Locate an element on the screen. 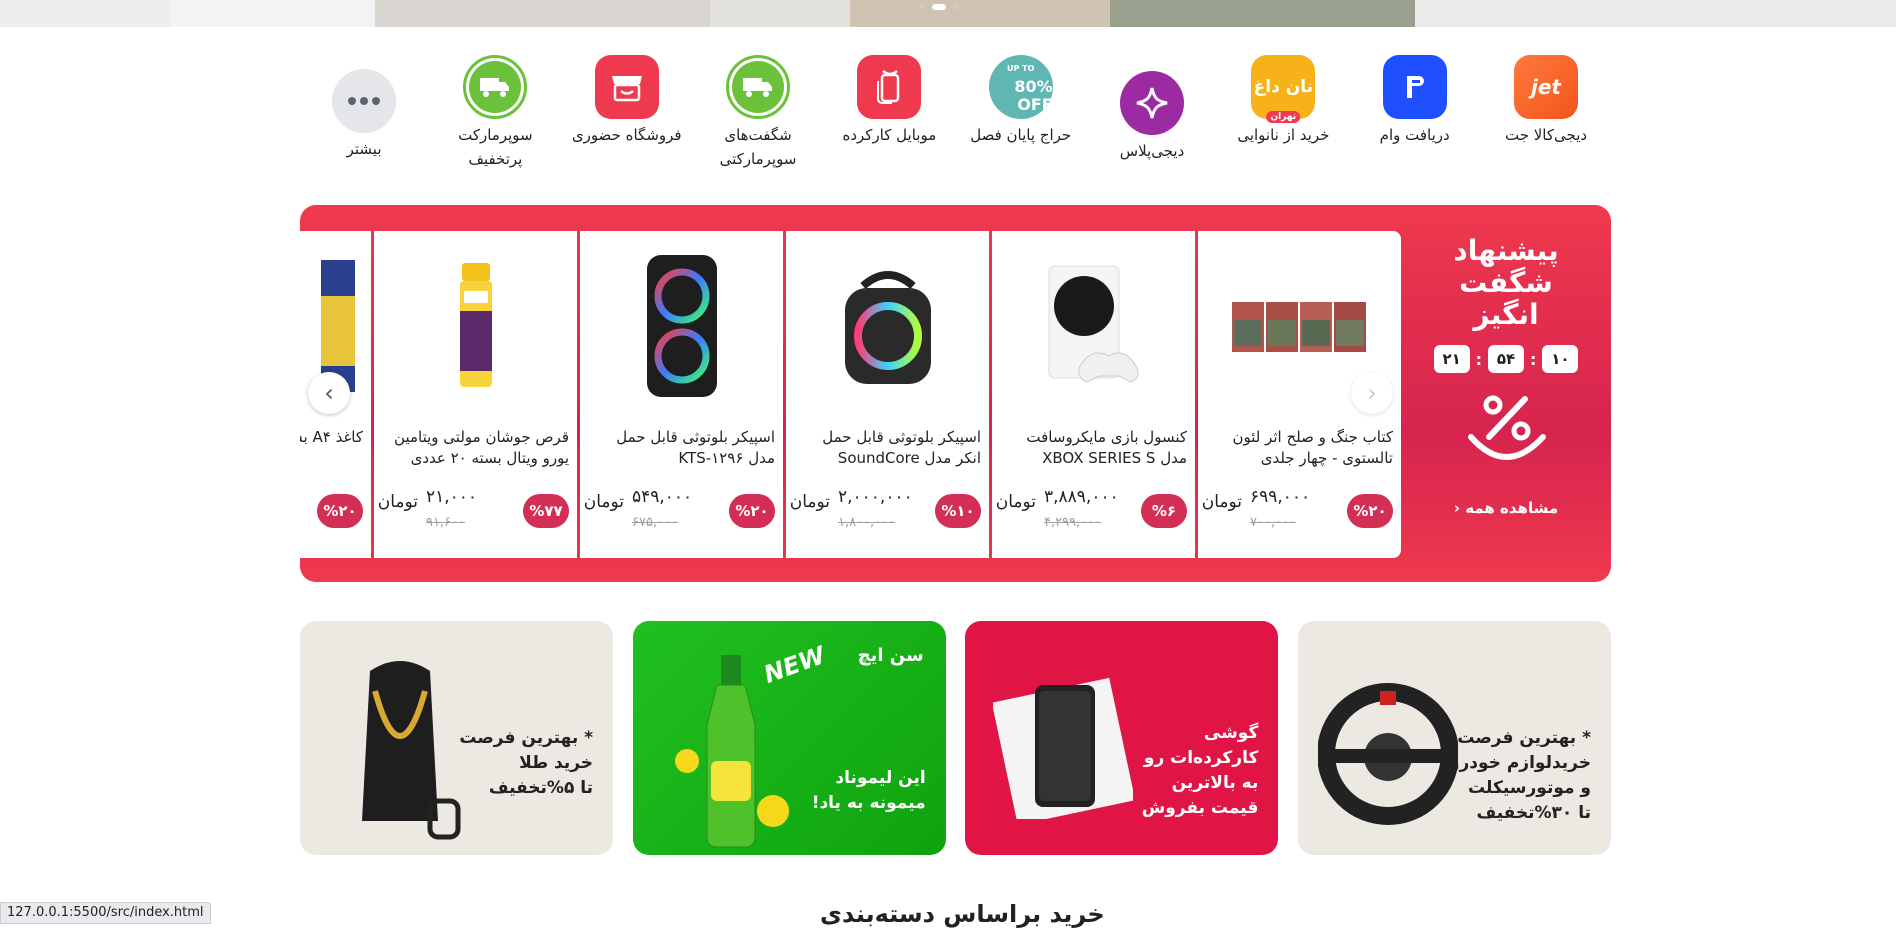 The height and width of the screenshot is (928, 1896). product-price: ۵۴۹,۰۰۰ is located at coordinates (662, 497).